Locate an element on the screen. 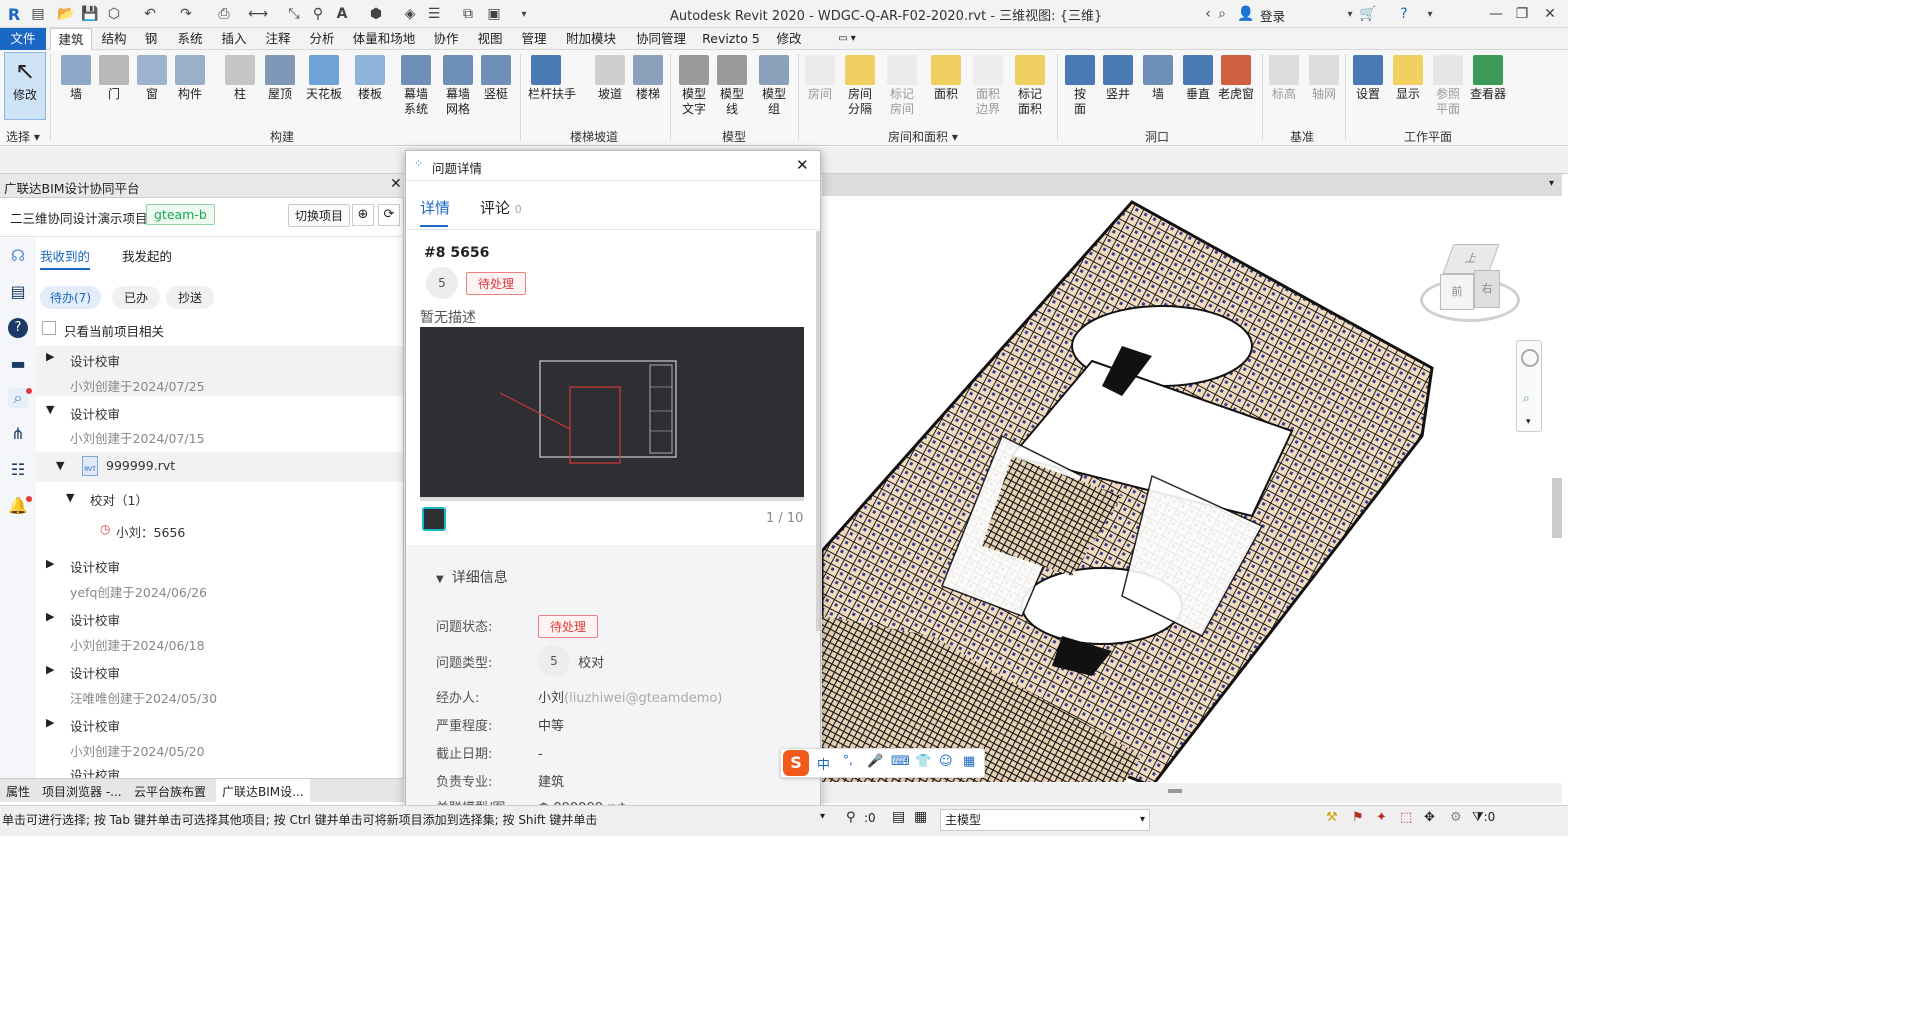 The height and width of the screenshot is (1029, 1929). menu-revizto: Revizto 5 is located at coordinates (731, 39).